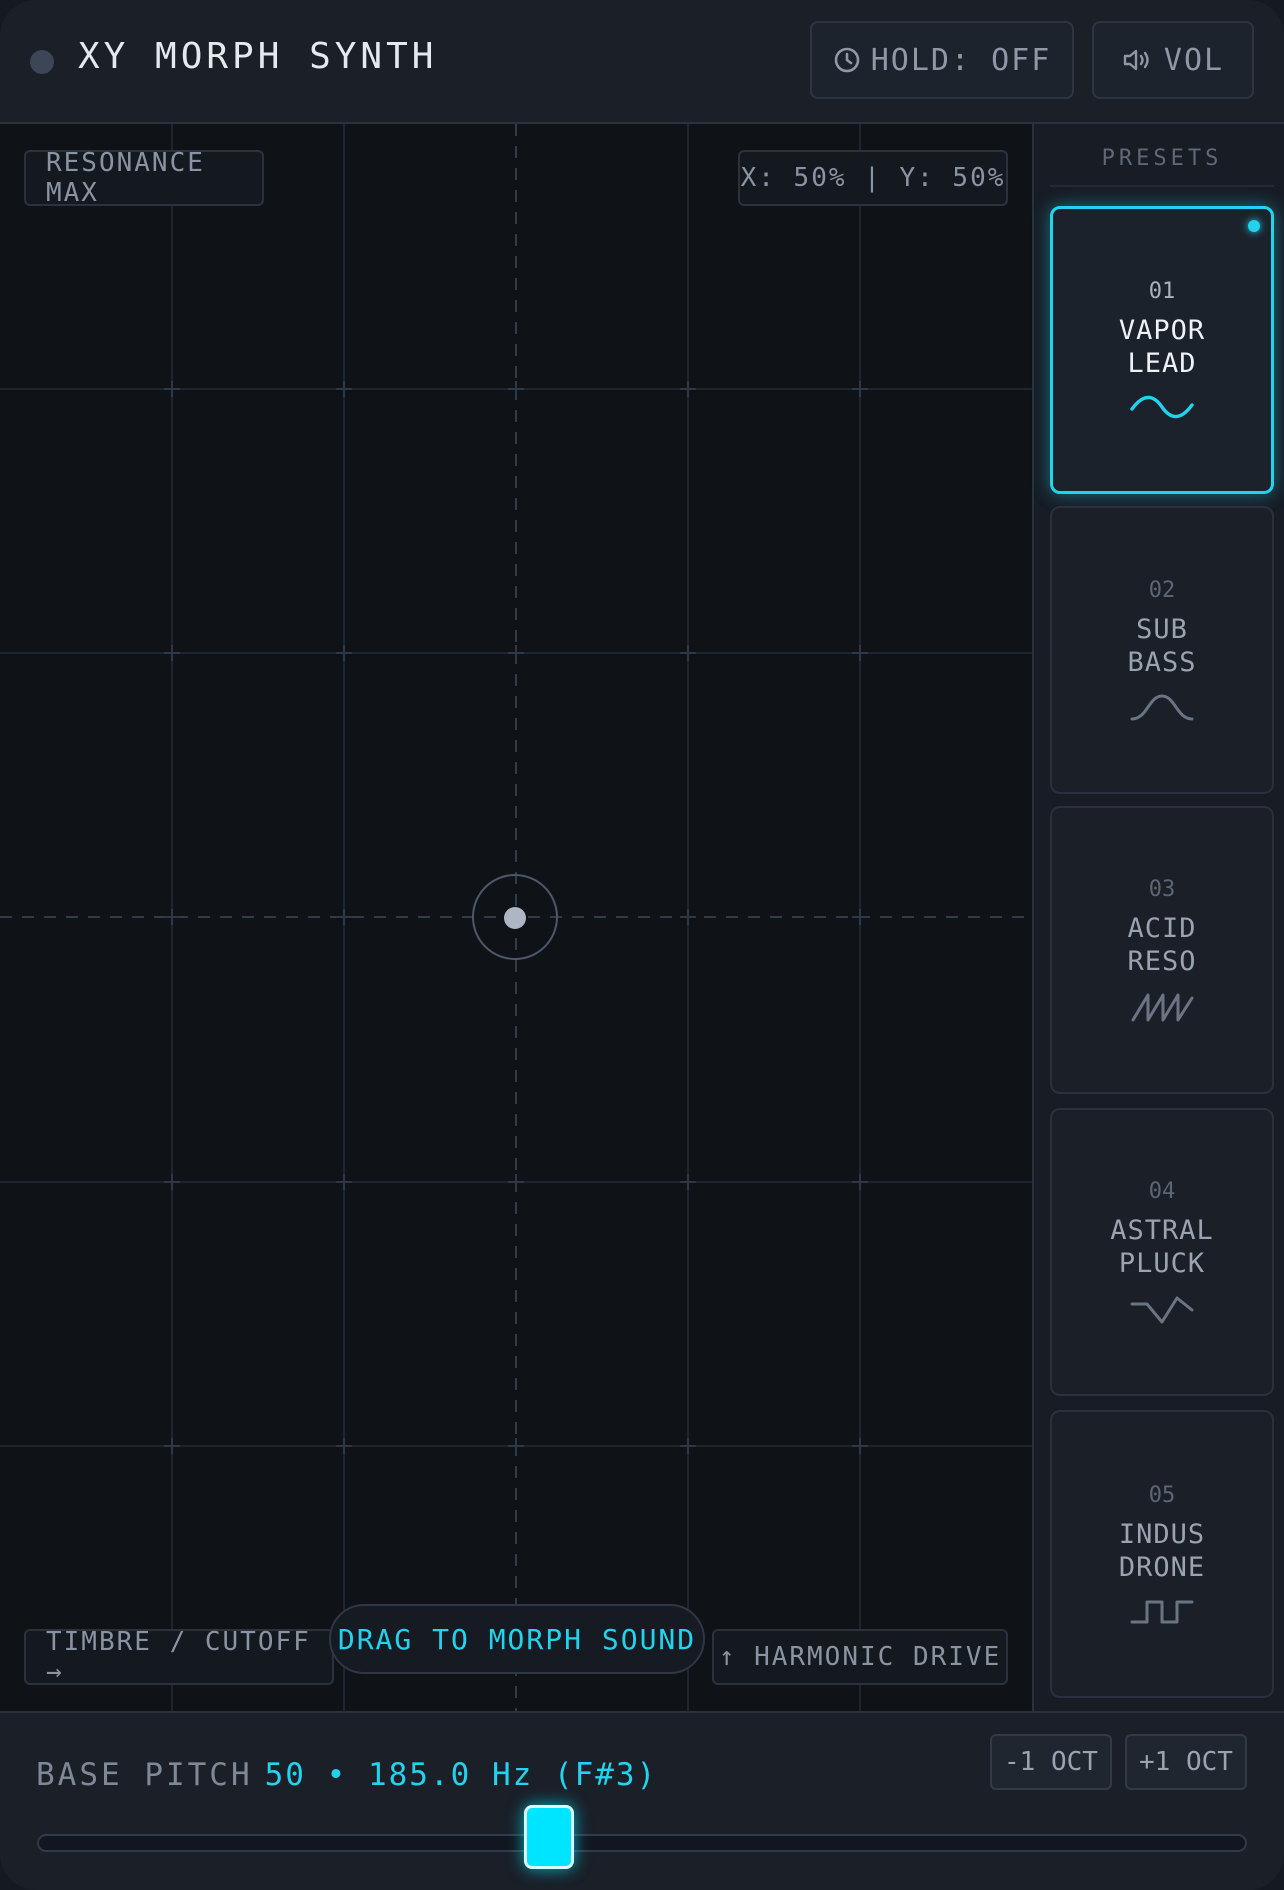 The width and height of the screenshot is (1284, 1890). I want to click on octave-down-button: -1 OCT, so click(1051, 1762).